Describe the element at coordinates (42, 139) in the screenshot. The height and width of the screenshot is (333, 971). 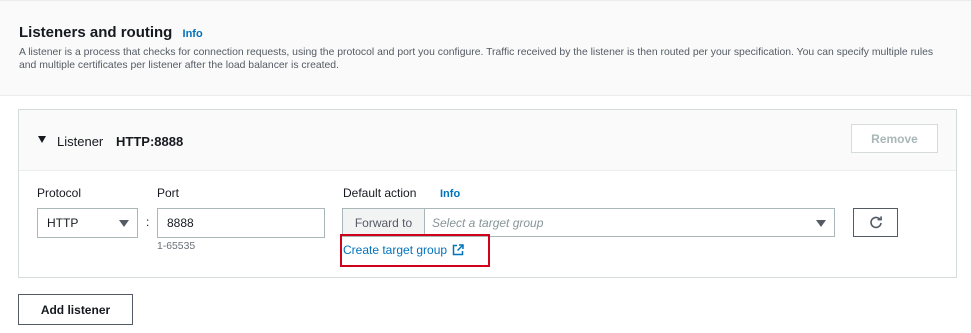
I see `caret-down-icon` at that location.